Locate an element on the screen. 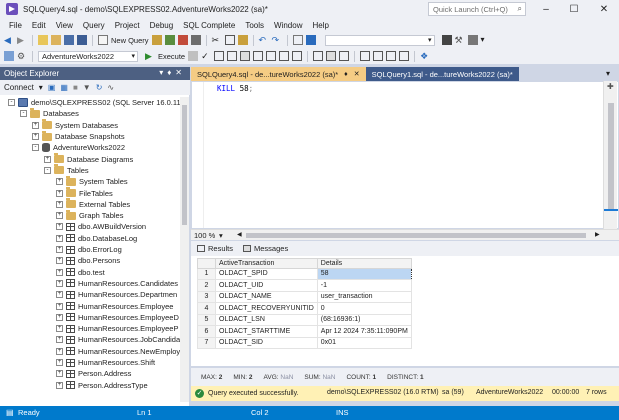  cell-details: (68:16936:1) is located at coordinates (364, 319).